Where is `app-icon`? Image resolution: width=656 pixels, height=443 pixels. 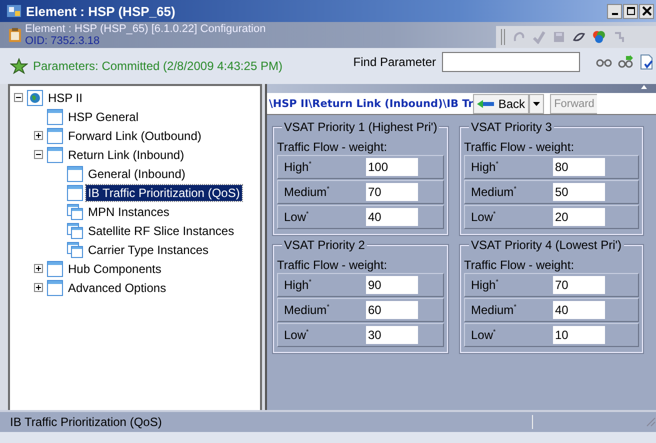 app-icon is located at coordinates (14, 11).